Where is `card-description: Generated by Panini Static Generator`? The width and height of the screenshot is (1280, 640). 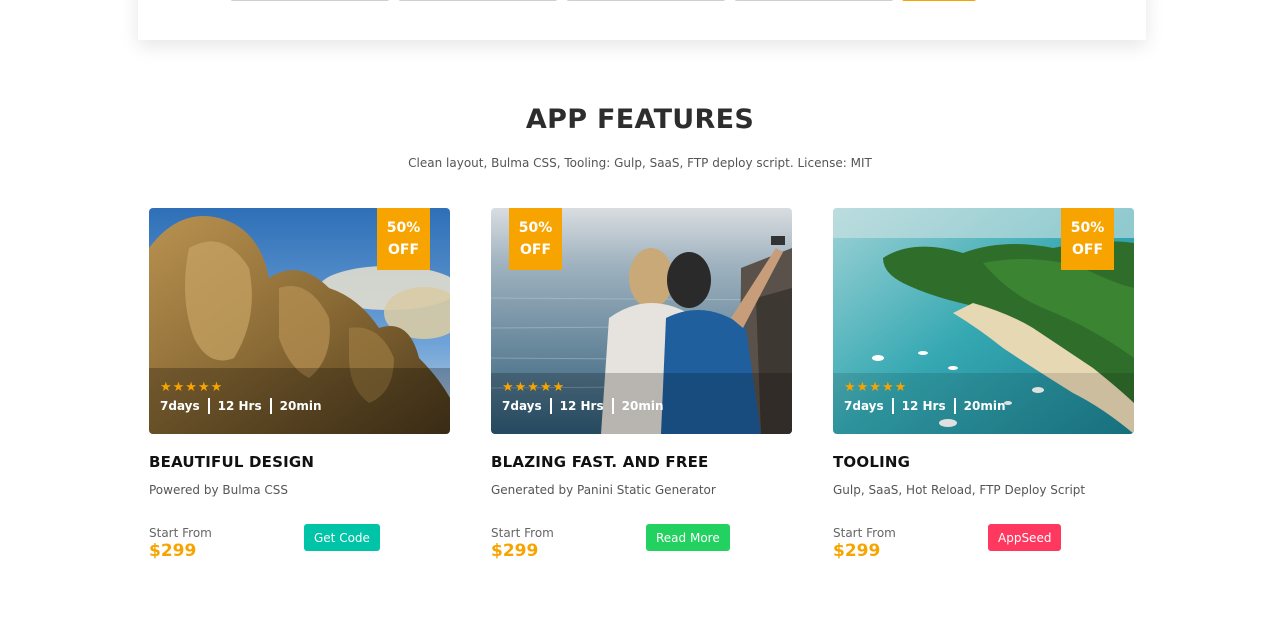 card-description: Generated by Panini Static Generator is located at coordinates (603, 490).